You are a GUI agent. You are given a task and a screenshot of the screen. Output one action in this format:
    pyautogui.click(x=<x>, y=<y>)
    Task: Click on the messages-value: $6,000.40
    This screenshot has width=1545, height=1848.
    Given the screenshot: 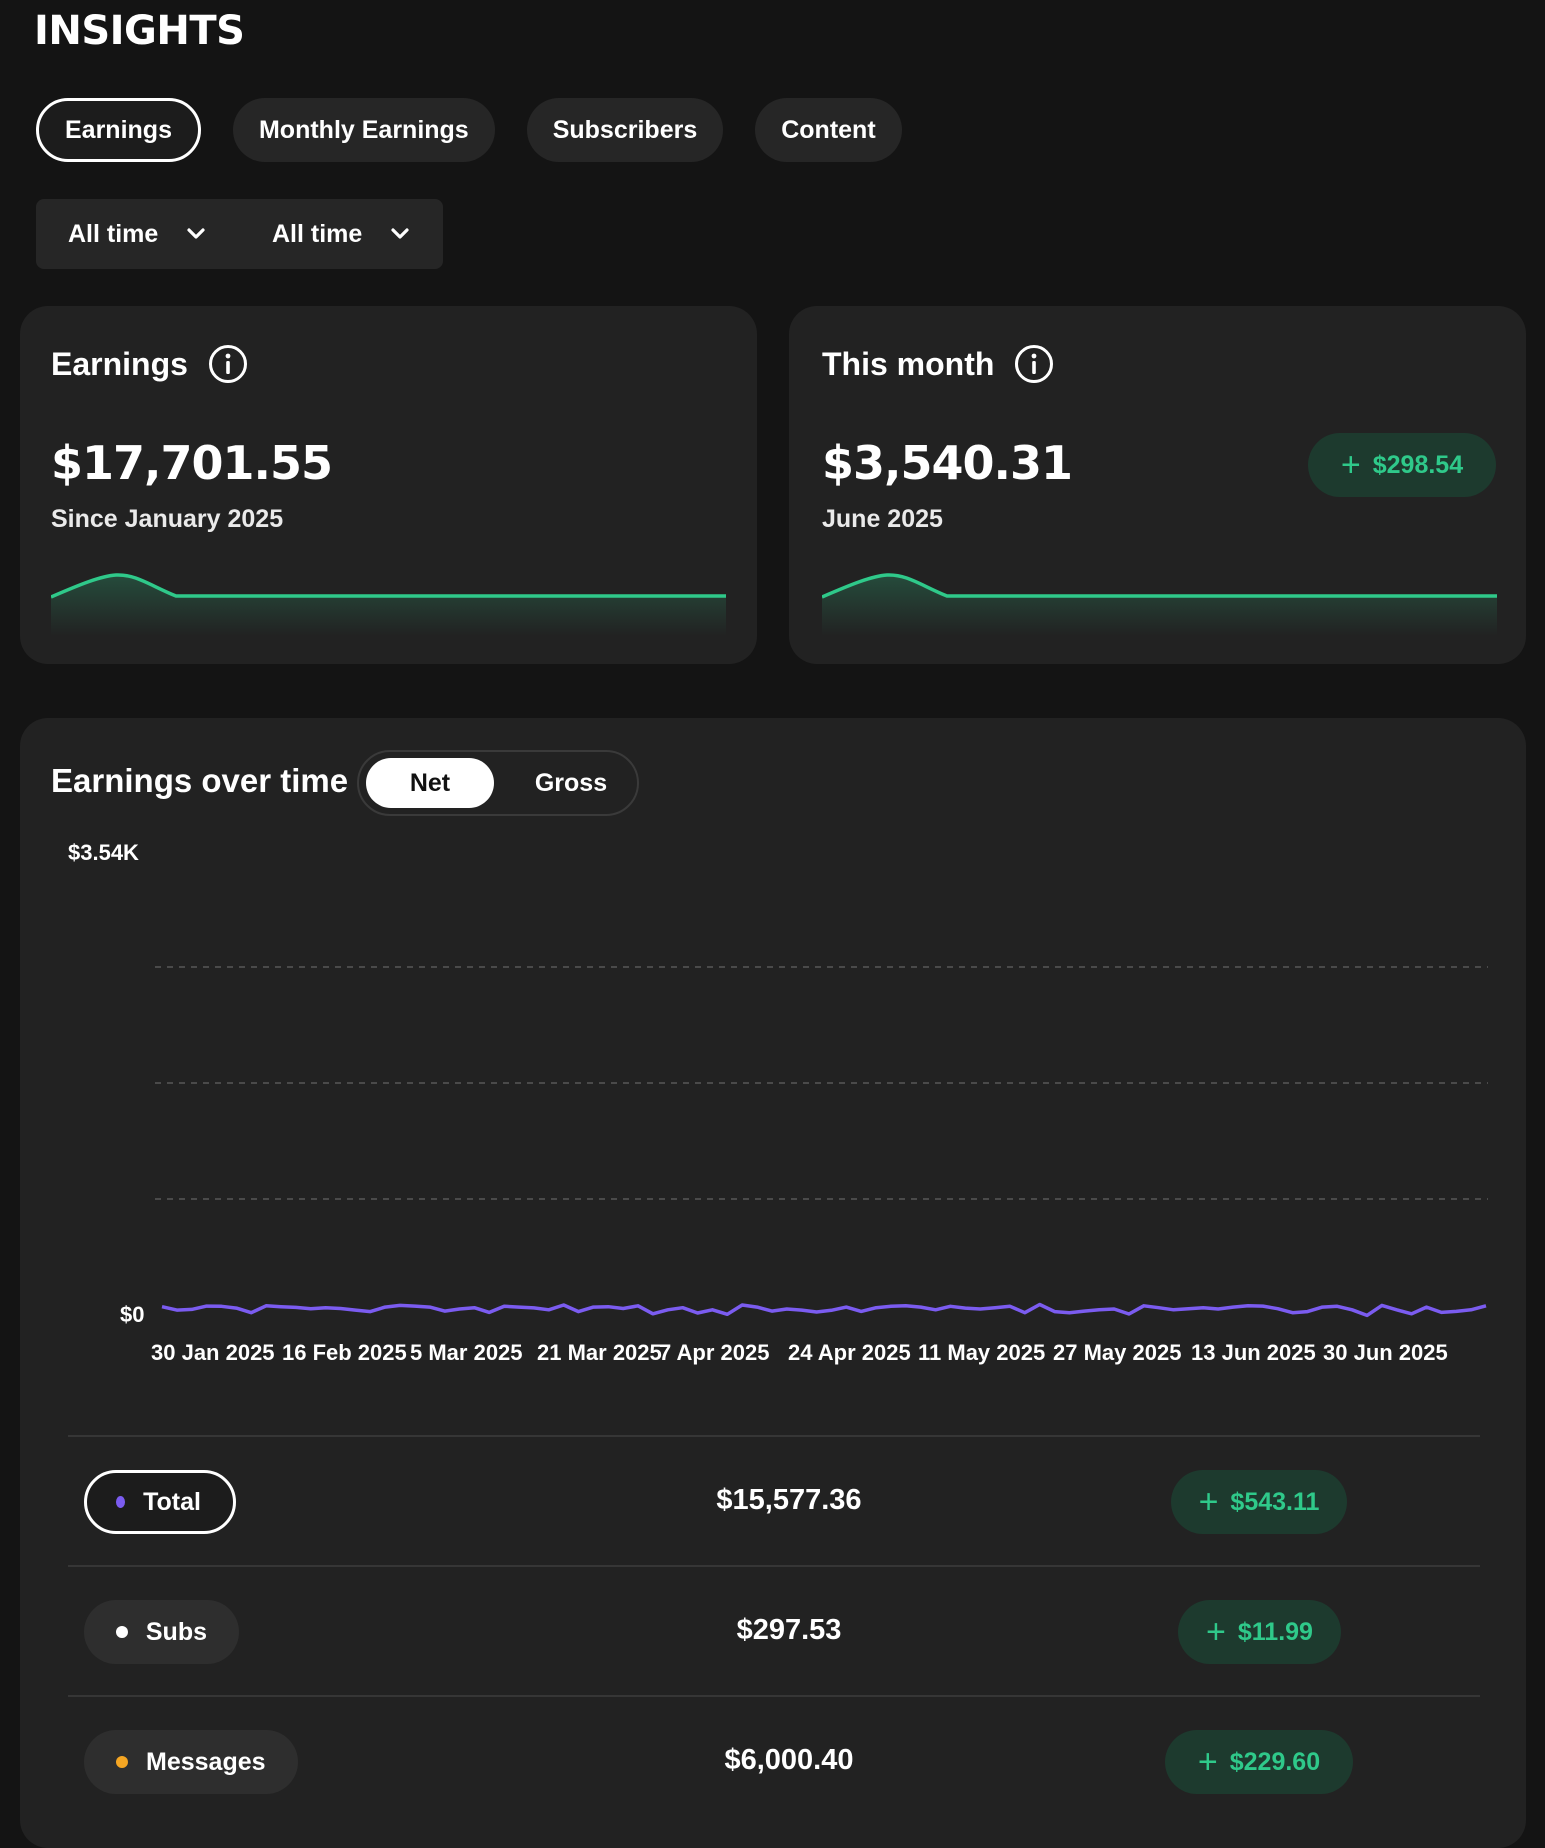 What is the action you would take?
    pyautogui.click(x=789, y=1760)
    